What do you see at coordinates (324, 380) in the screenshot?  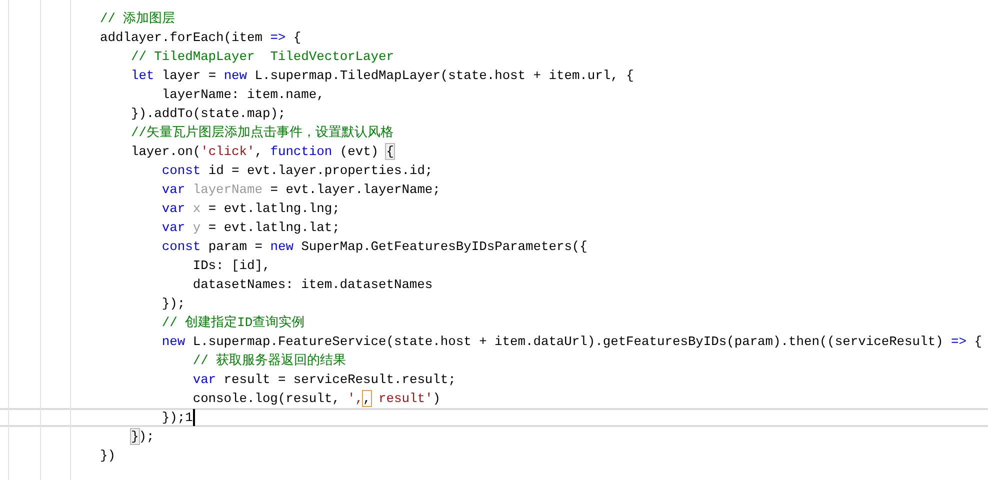 I see `code-line: var result = serviceResult.result;` at bounding box center [324, 380].